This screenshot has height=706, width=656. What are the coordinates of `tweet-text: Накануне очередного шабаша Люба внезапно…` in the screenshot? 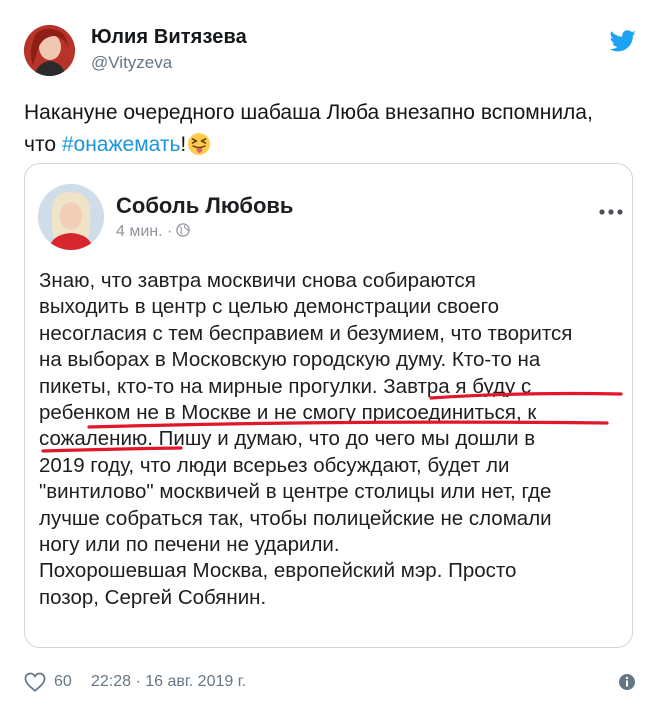 It's located at (329, 129).